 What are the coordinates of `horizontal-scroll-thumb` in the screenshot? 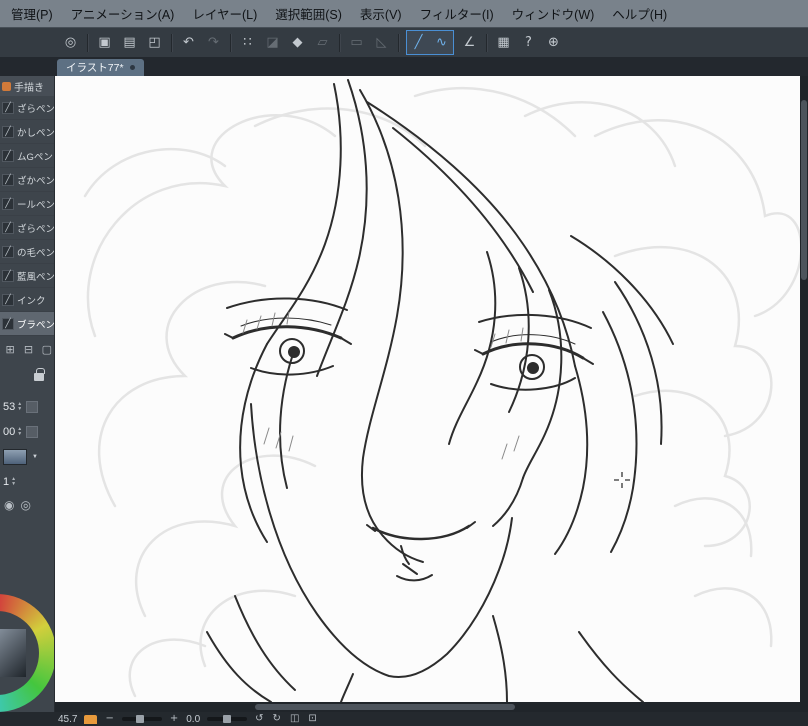 It's located at (385, 707).